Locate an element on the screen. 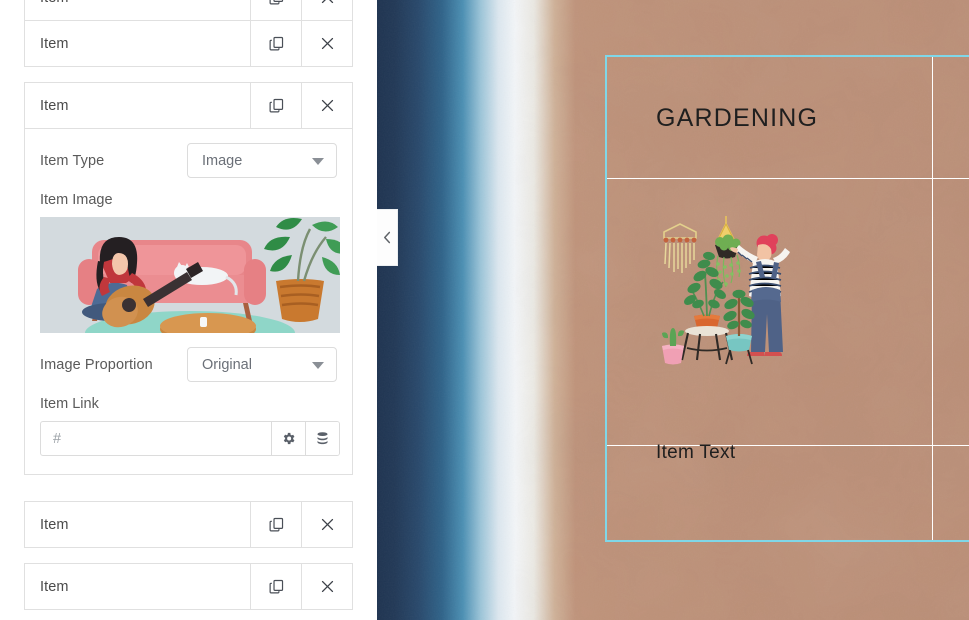 Image resolution: width=969 pixels, height=620 pixels. gardening-illustration is located at coordinates (726, 290).